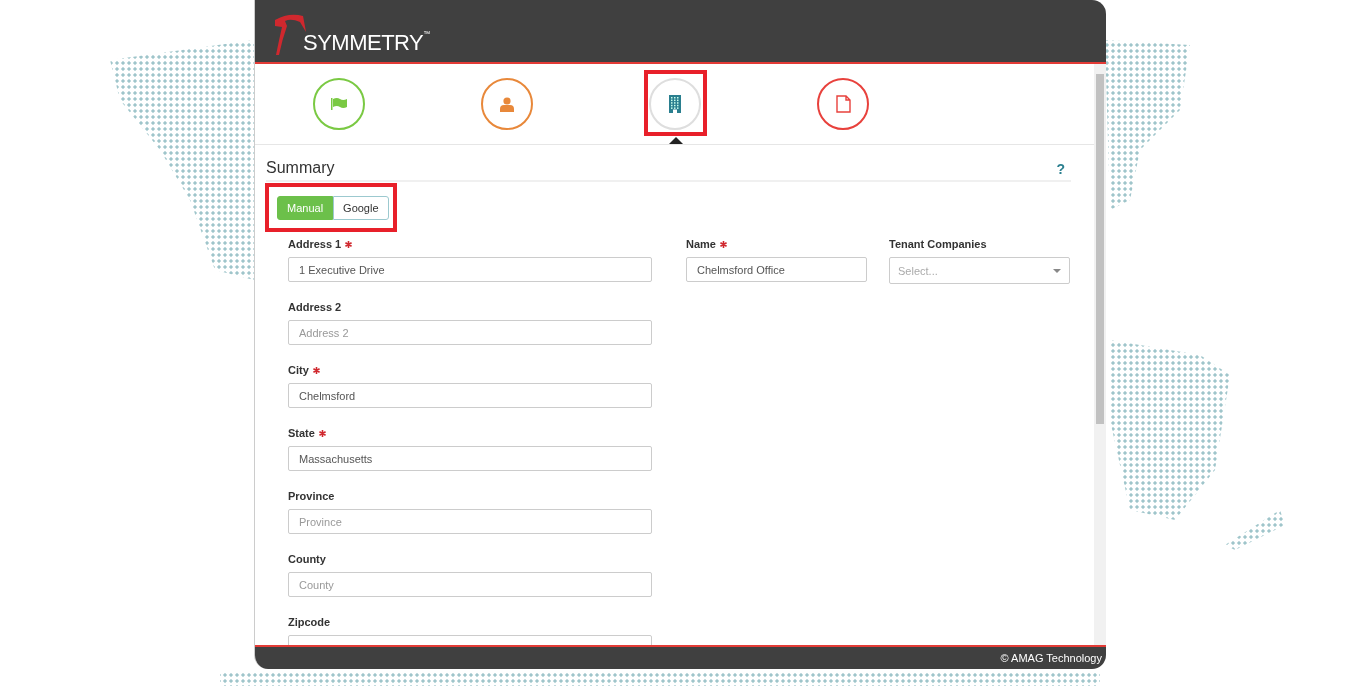 The width and height of the screenshot is (1362, 686). What do you see at coordinates (470, 269) in the screenshot?
I see `input-field: 1 Executive Drive` at bounding box center [470, 269].